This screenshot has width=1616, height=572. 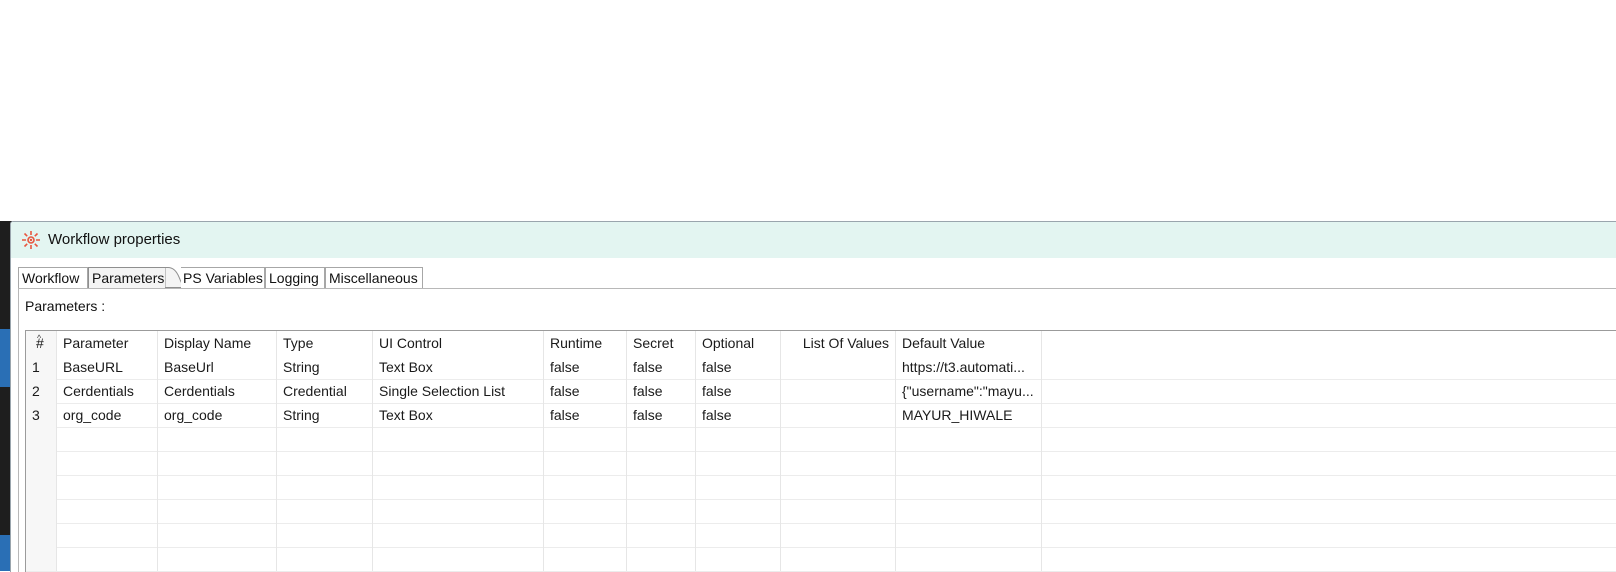 What do you see at coordinates (217, 343) in the screenshot?
I see `column-header-display-name: Display Name` at bounding box center [217, 343].